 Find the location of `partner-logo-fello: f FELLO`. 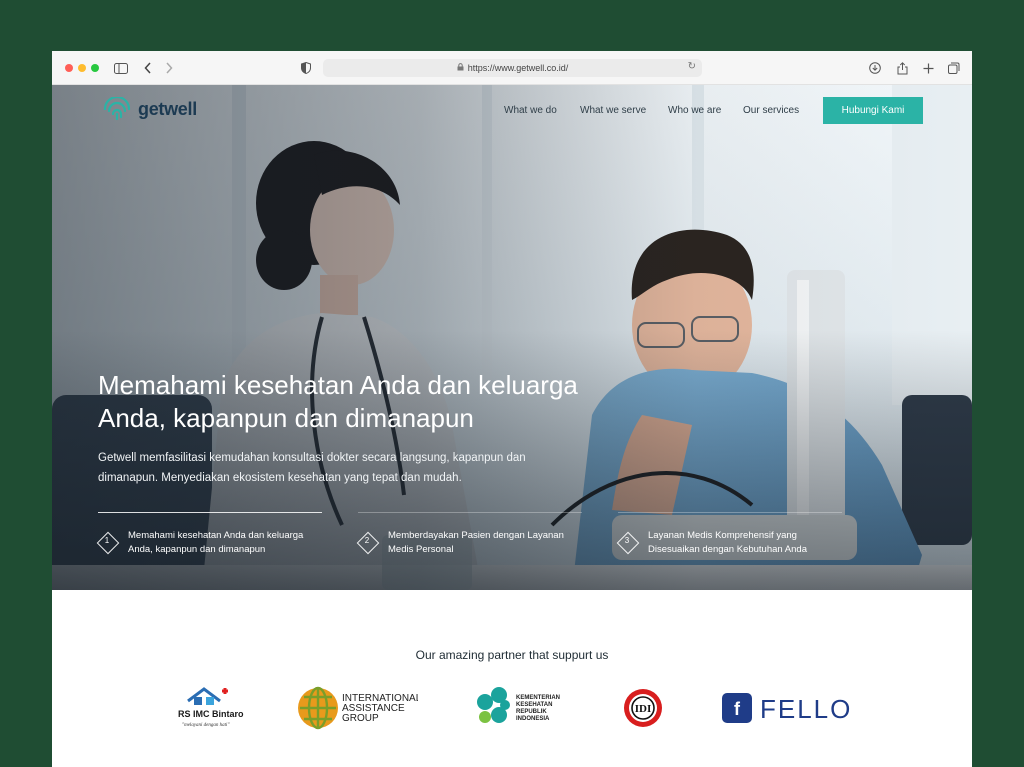

partner-logo-fello: f FELLO is located at coordinates (787, 708).